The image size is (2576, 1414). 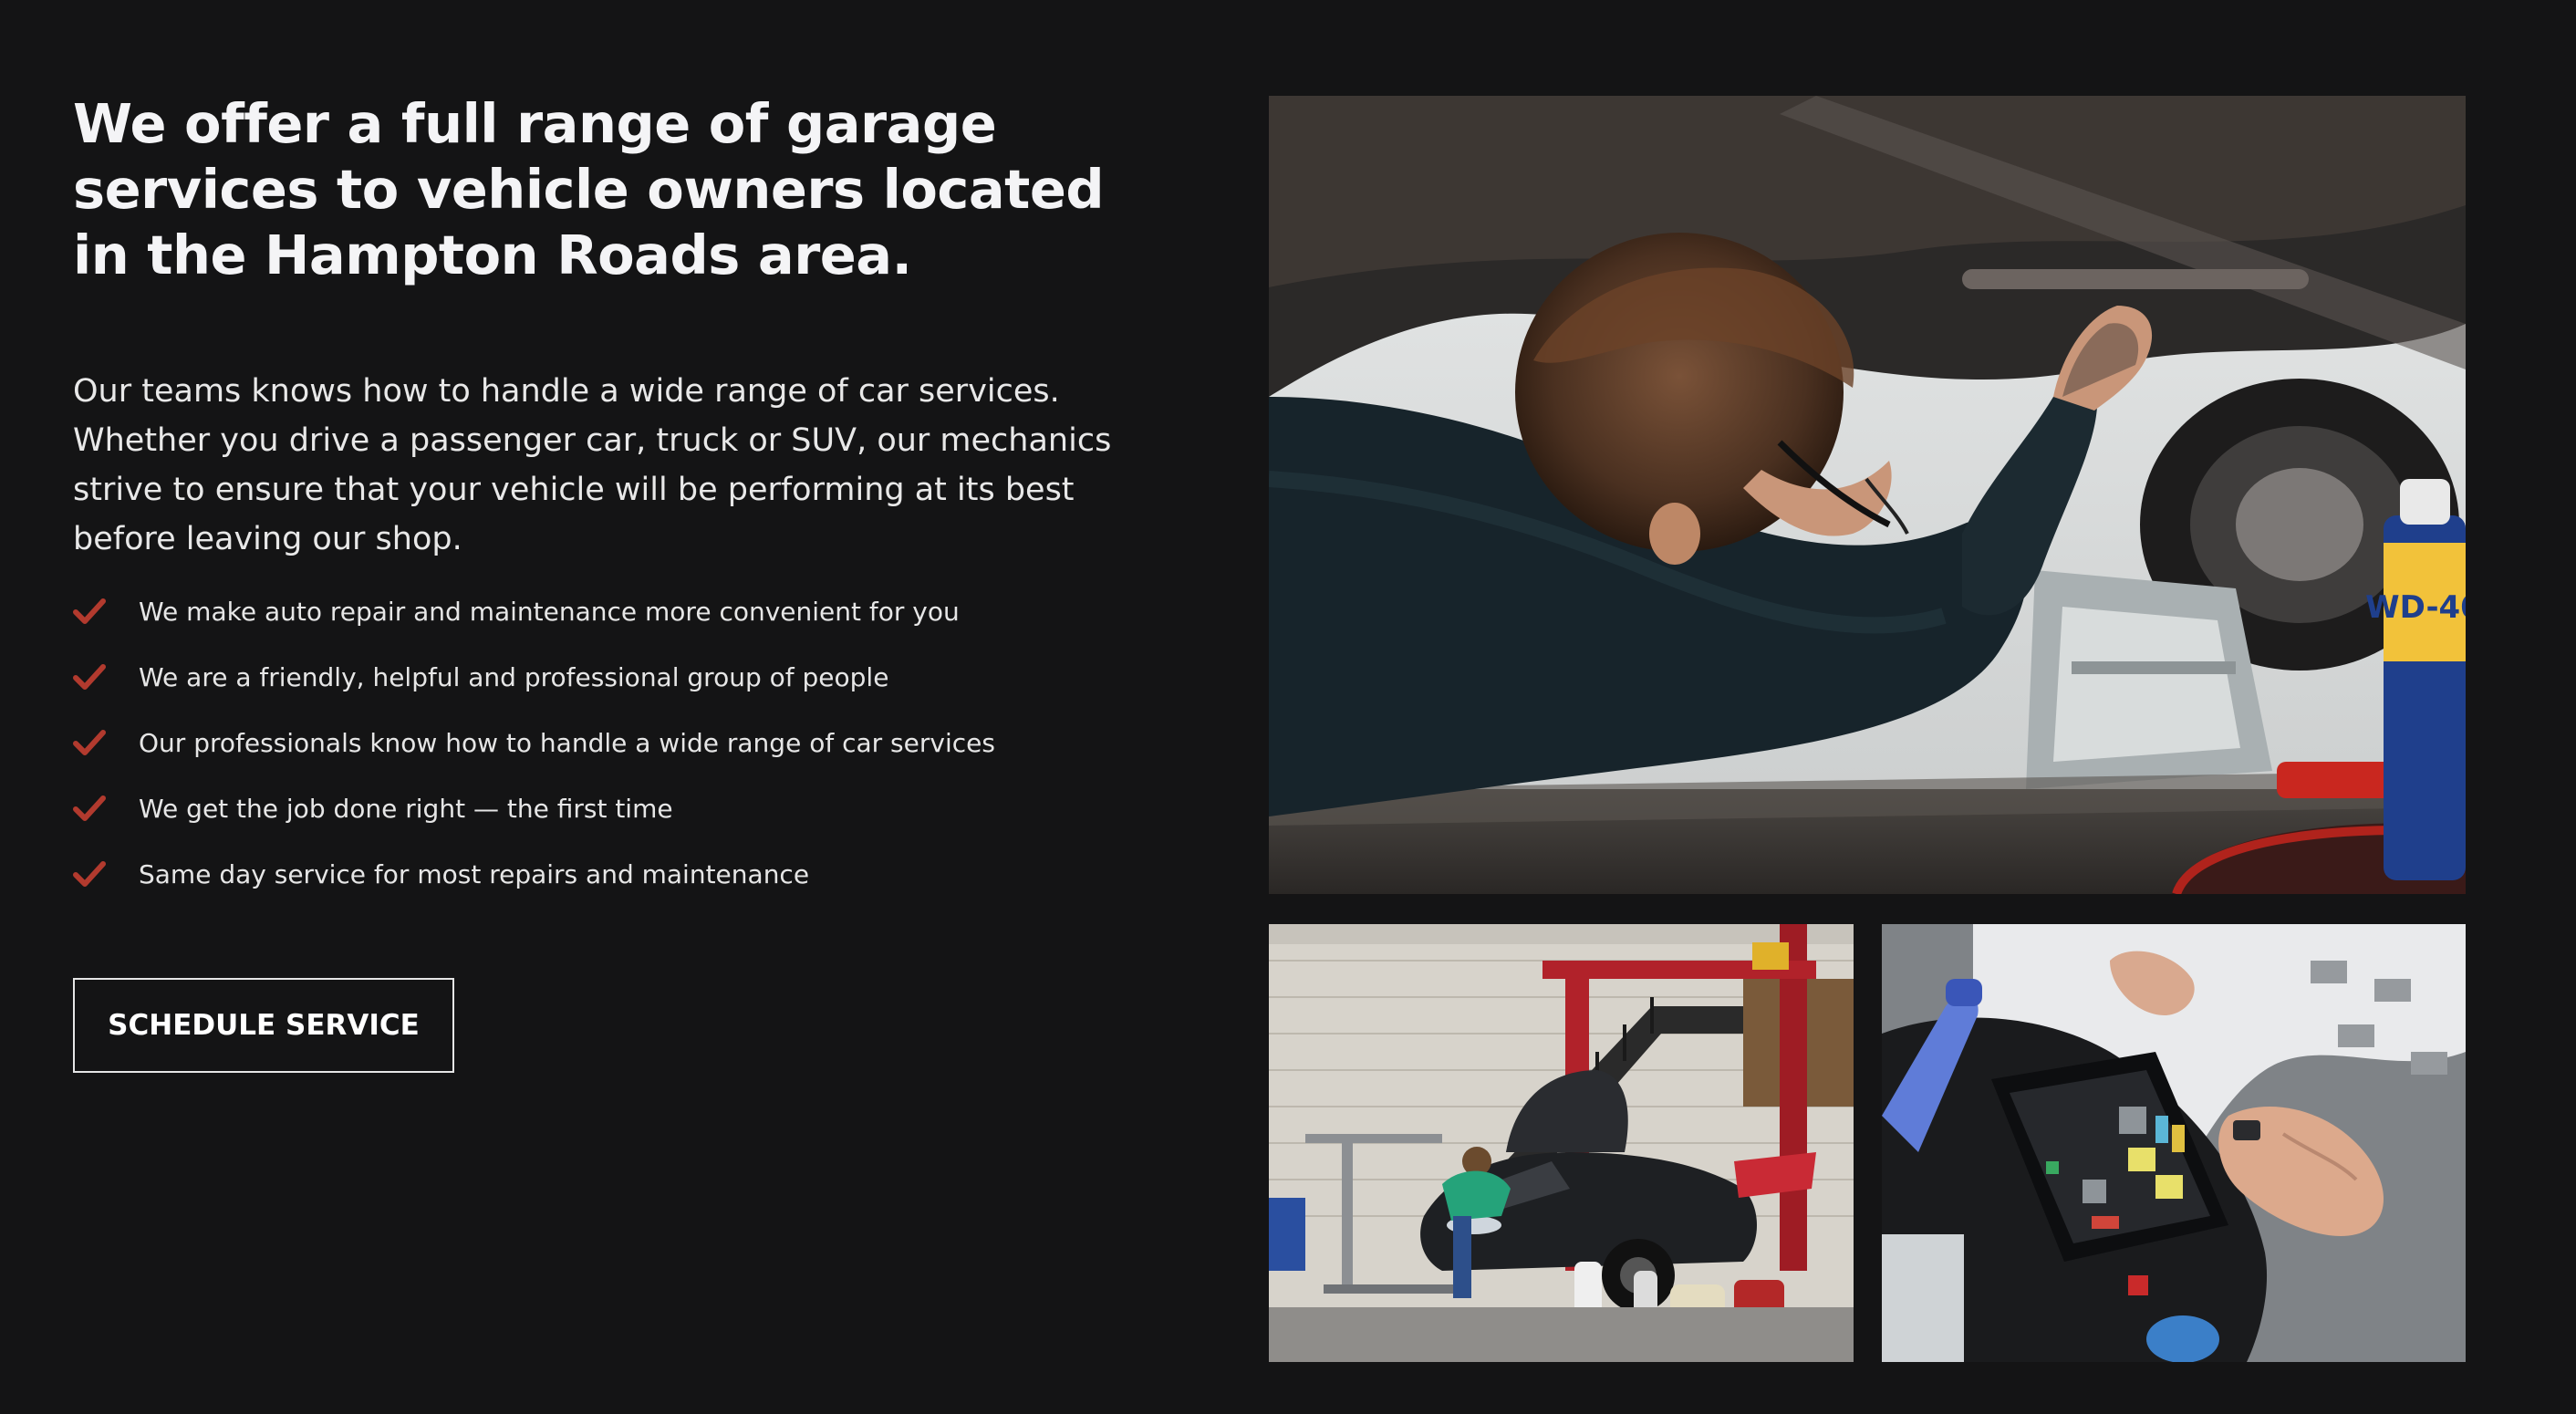 I want to click on wd40-label: WD-40, so click(x=2415, y=607).